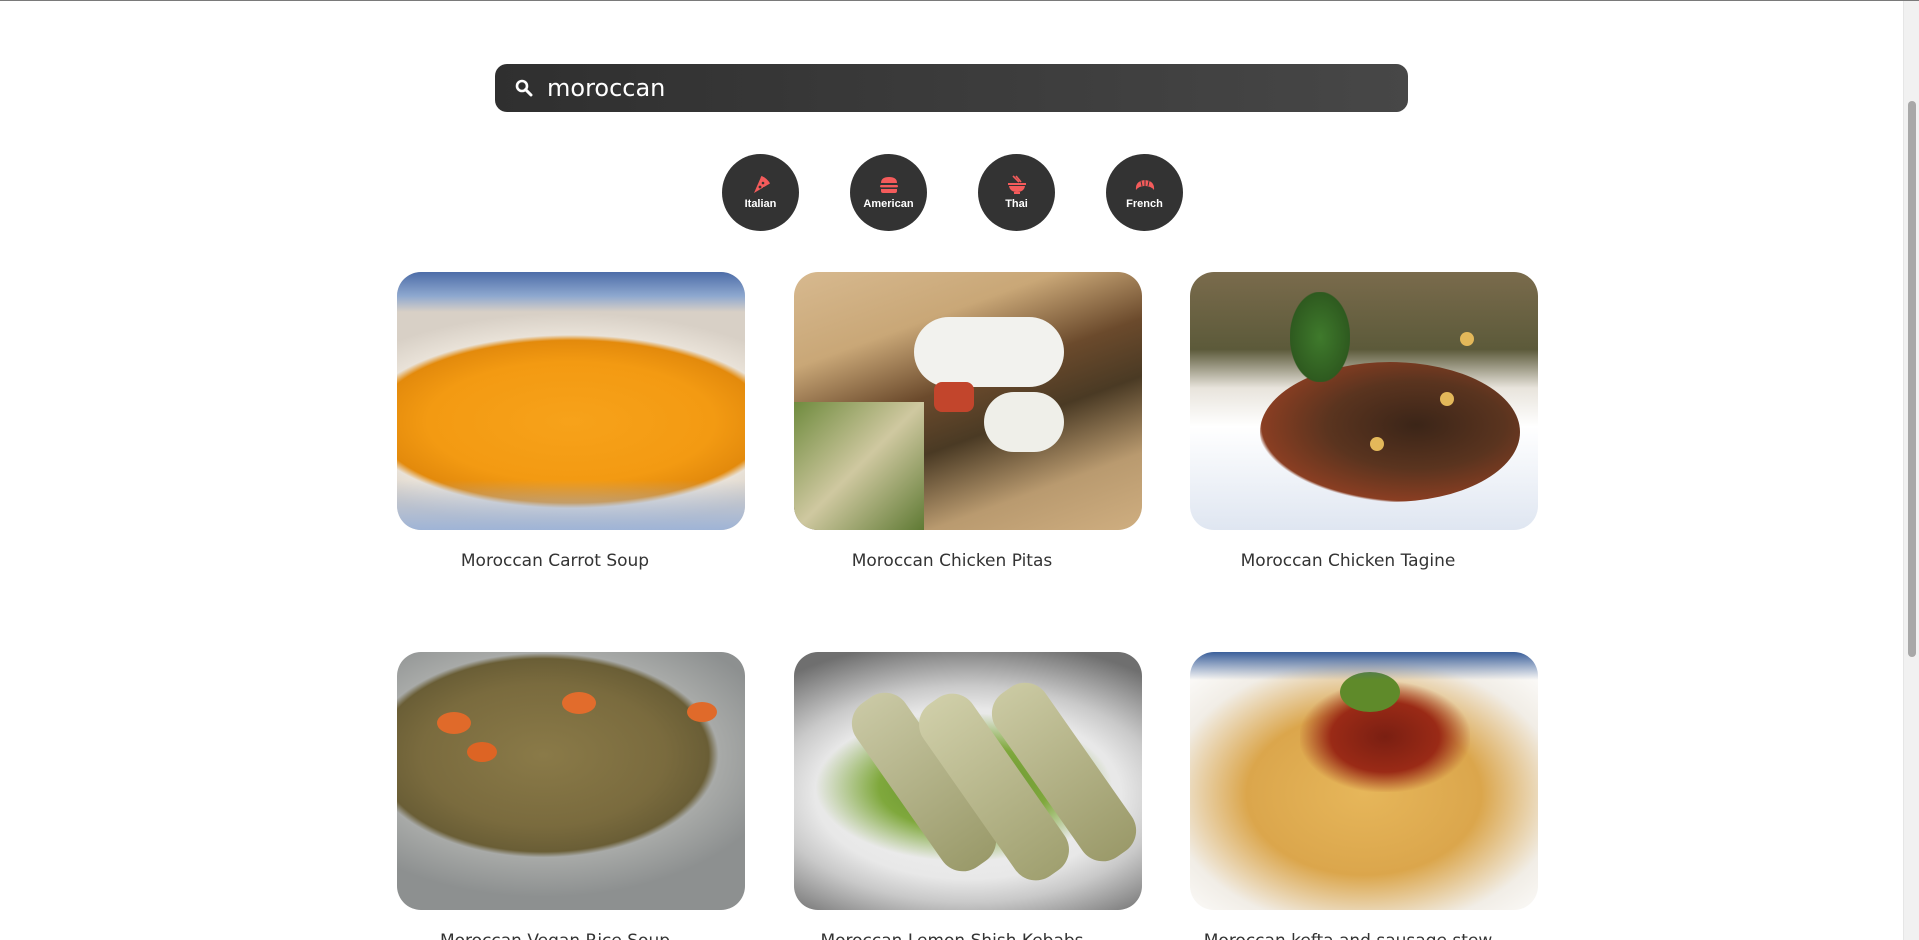  Describe the element at coordinates (571, 401) in the screenshot. I see `recipe-image-carrot-soup` at that location.